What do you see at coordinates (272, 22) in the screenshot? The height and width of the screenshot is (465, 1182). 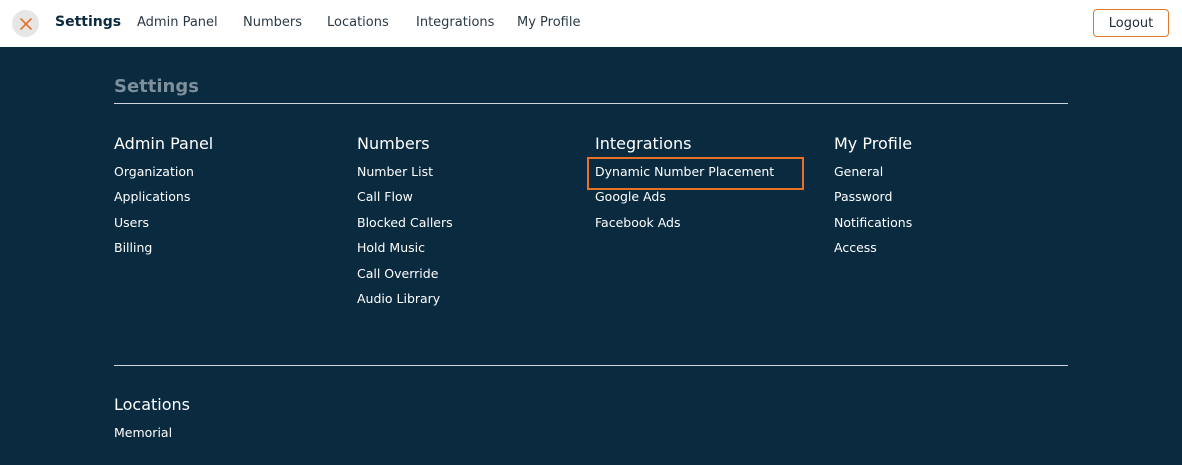 I see `nav-link-numbers: Numbers` at bounding box center [272, 22].